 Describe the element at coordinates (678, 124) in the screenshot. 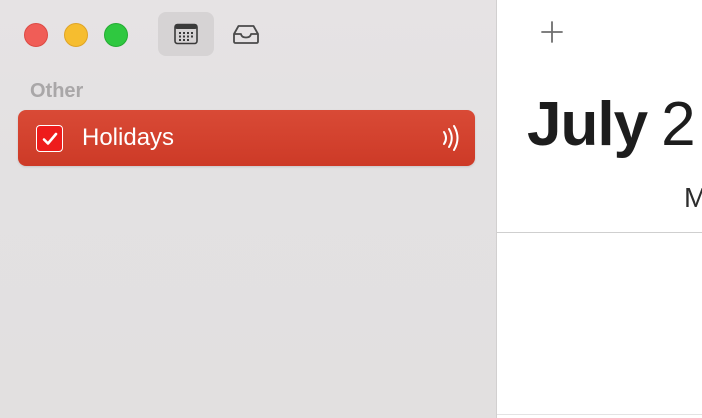

I see `year-label: 2` at that location.